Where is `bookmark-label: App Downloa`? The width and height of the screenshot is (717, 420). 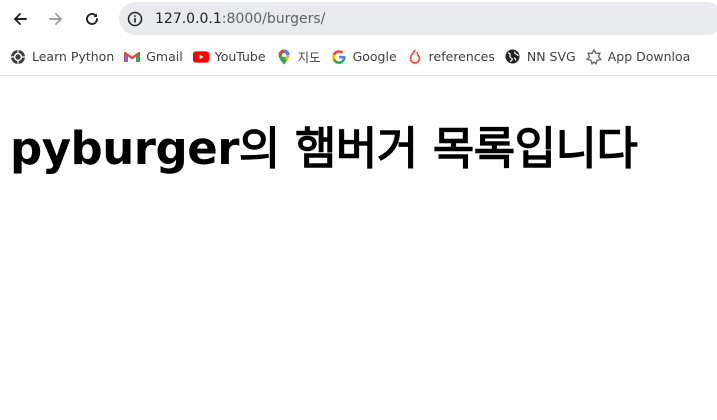
bookmark-label: App Downloa is located at coordinates (649, 56).